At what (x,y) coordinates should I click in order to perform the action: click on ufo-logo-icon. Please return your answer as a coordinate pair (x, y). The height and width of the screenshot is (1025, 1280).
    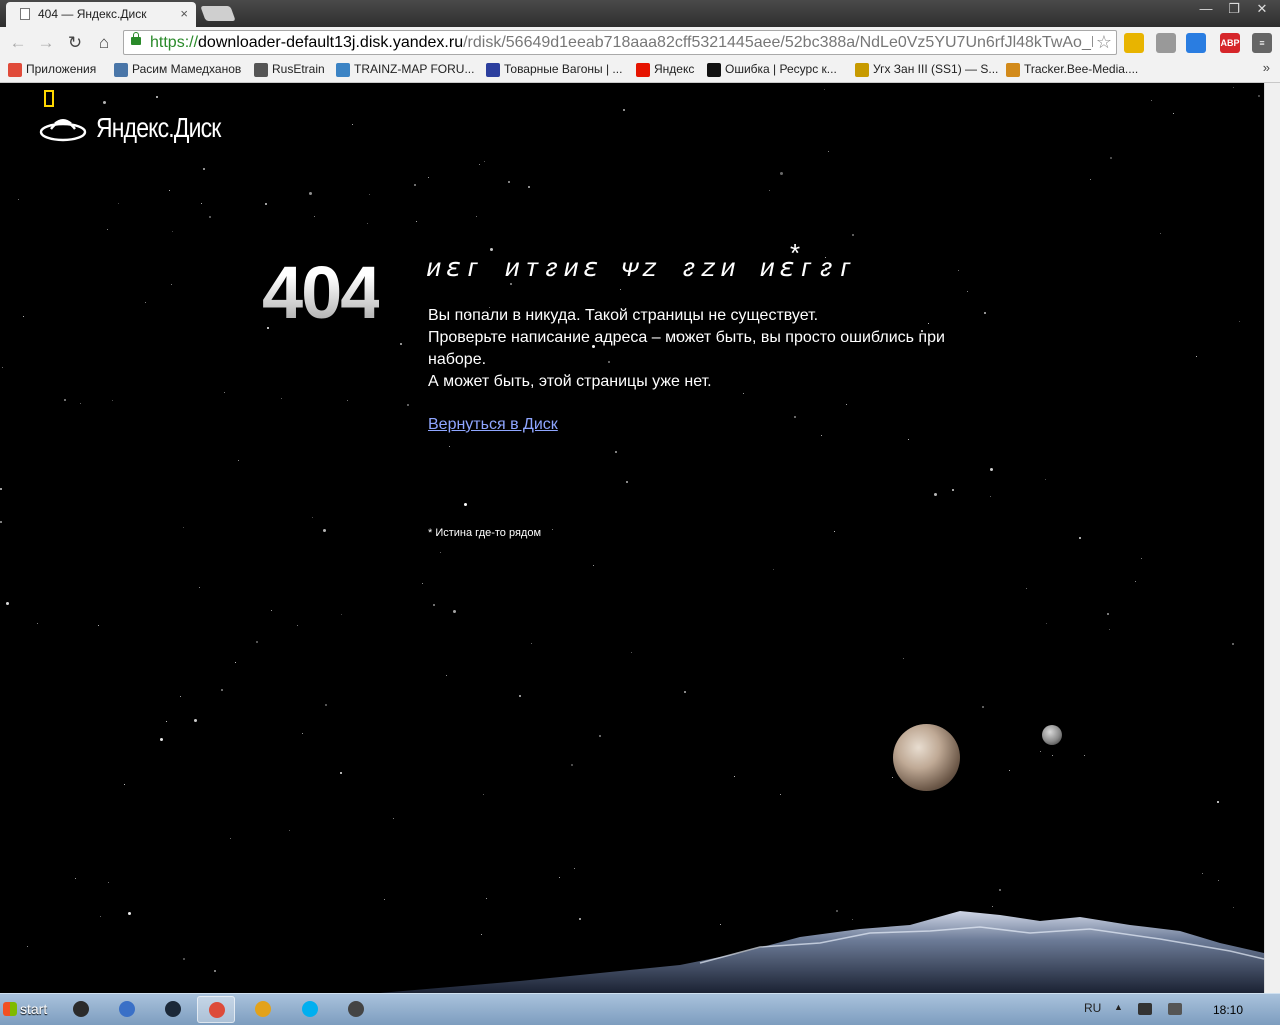
    Looking at the image, I should click on (63, 127).